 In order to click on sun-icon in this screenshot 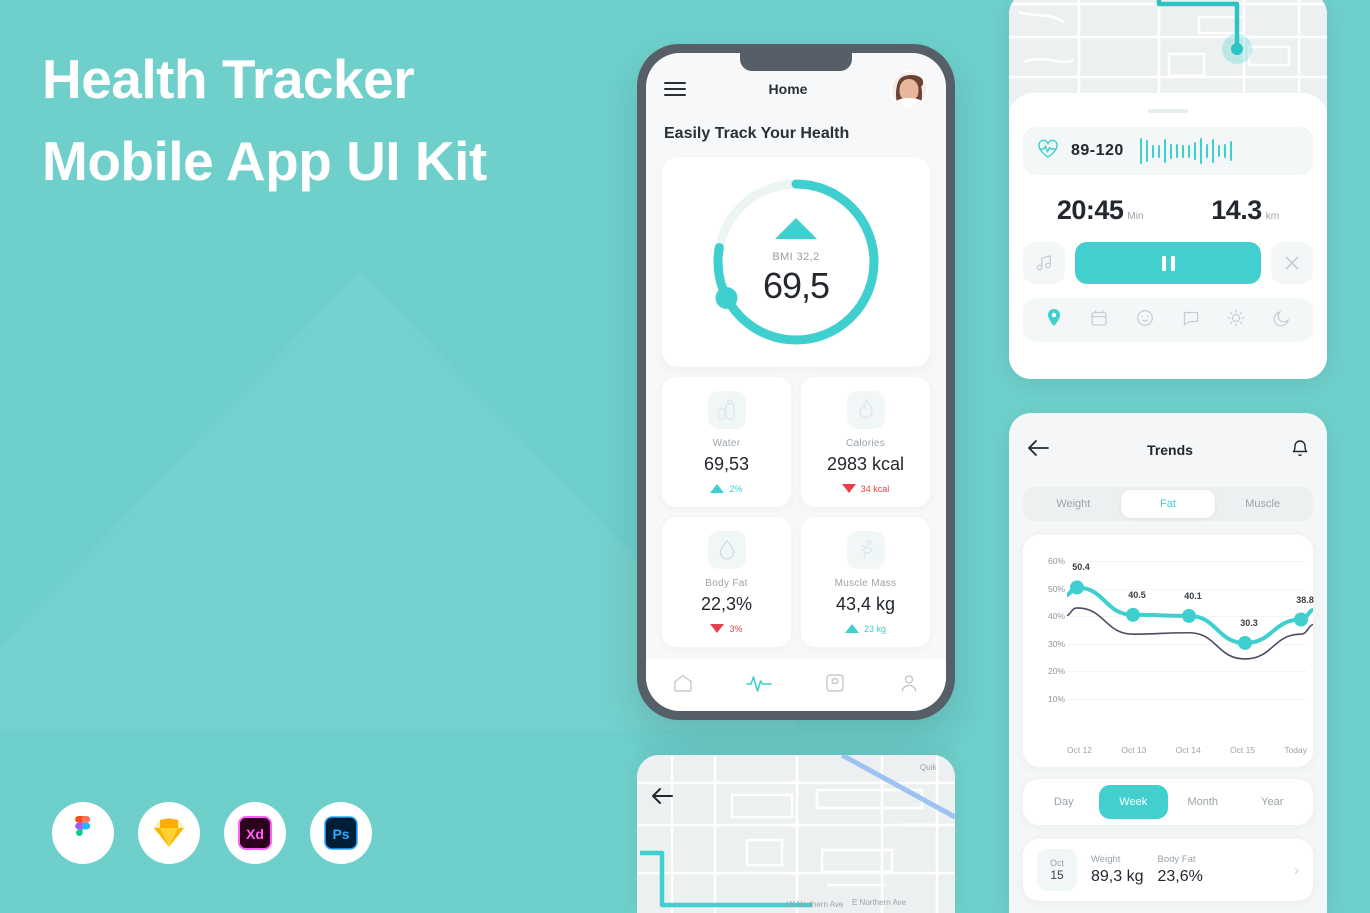, I will do `click(1236, 320)`.